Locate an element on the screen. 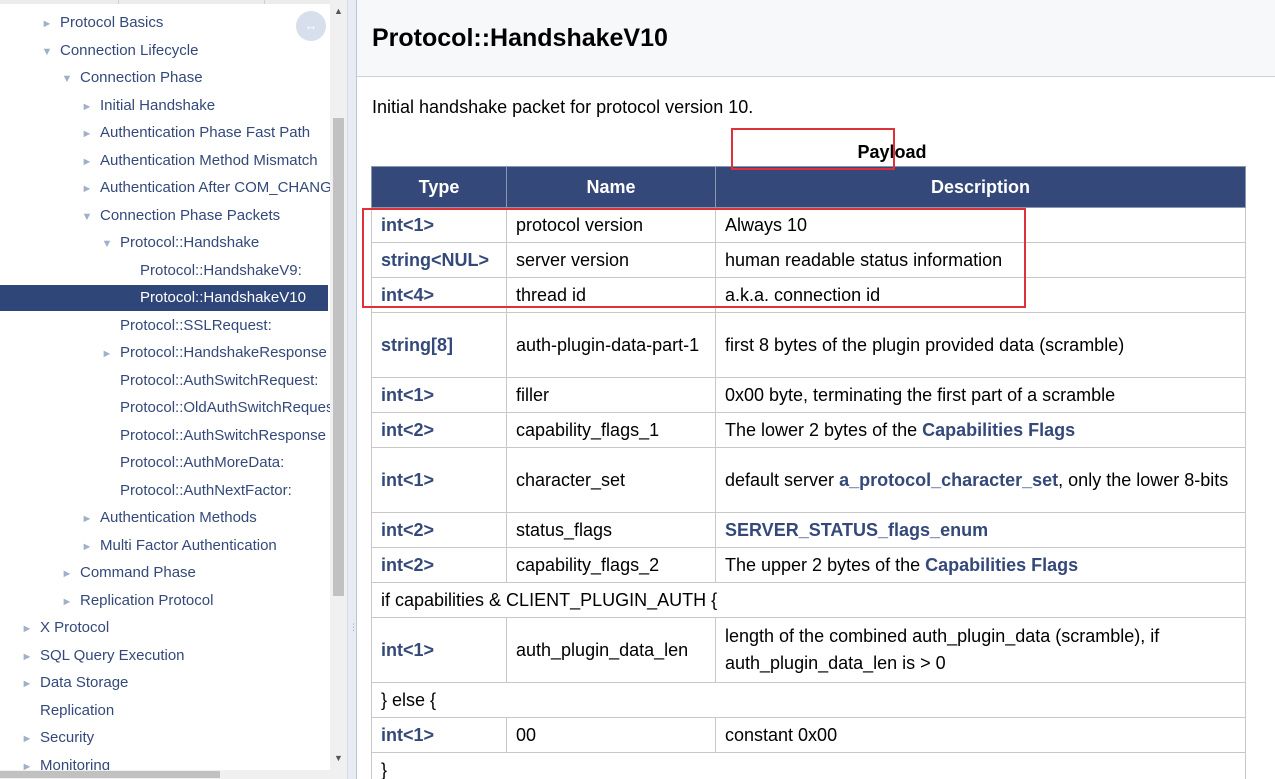 The width and height of the screenshot is (1275, 779). nav-top-rule is located at coordinates (165, 2).